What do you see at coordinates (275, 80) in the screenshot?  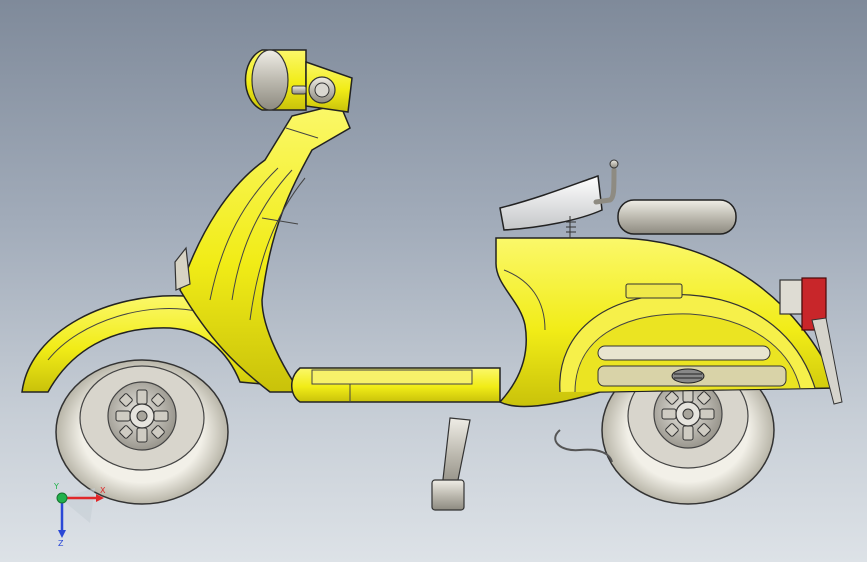 I see `headlight` at bounding box center [275, 80].